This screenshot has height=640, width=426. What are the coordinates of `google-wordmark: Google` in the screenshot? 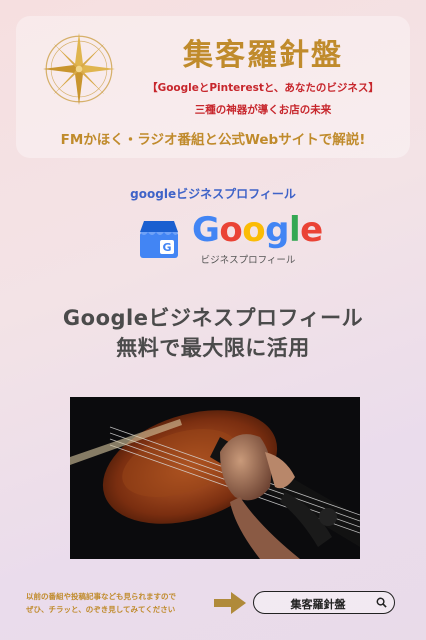 It's located at (257, 230).